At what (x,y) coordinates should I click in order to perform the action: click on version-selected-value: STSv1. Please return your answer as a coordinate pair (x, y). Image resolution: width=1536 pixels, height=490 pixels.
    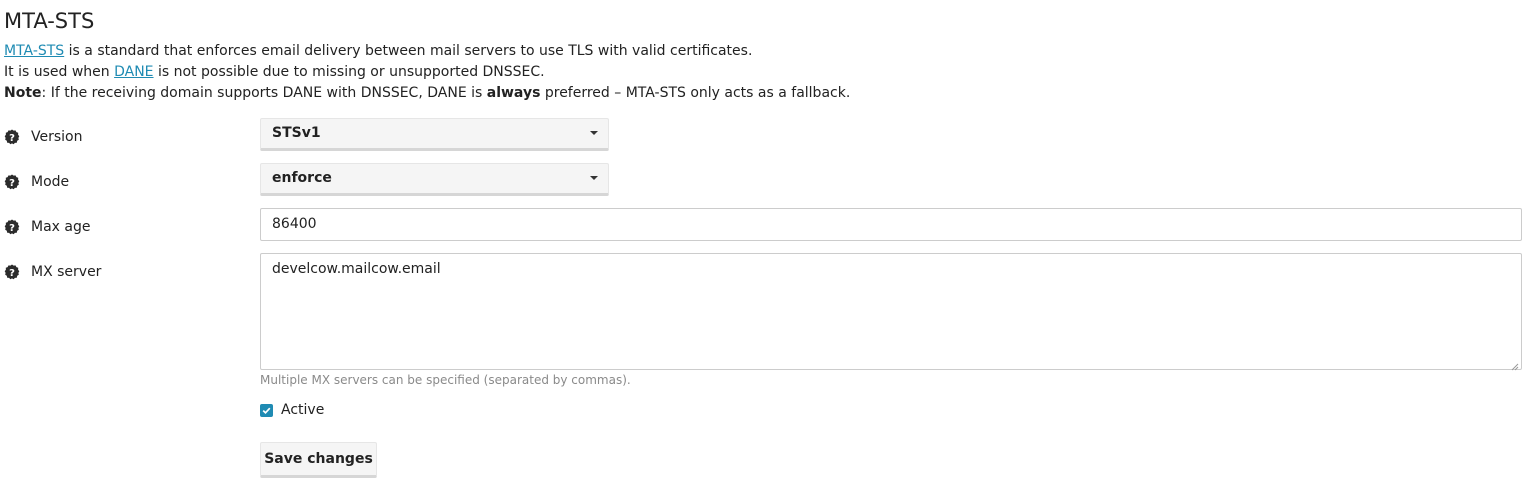
    Looking at the image, I should click on (296, 133).